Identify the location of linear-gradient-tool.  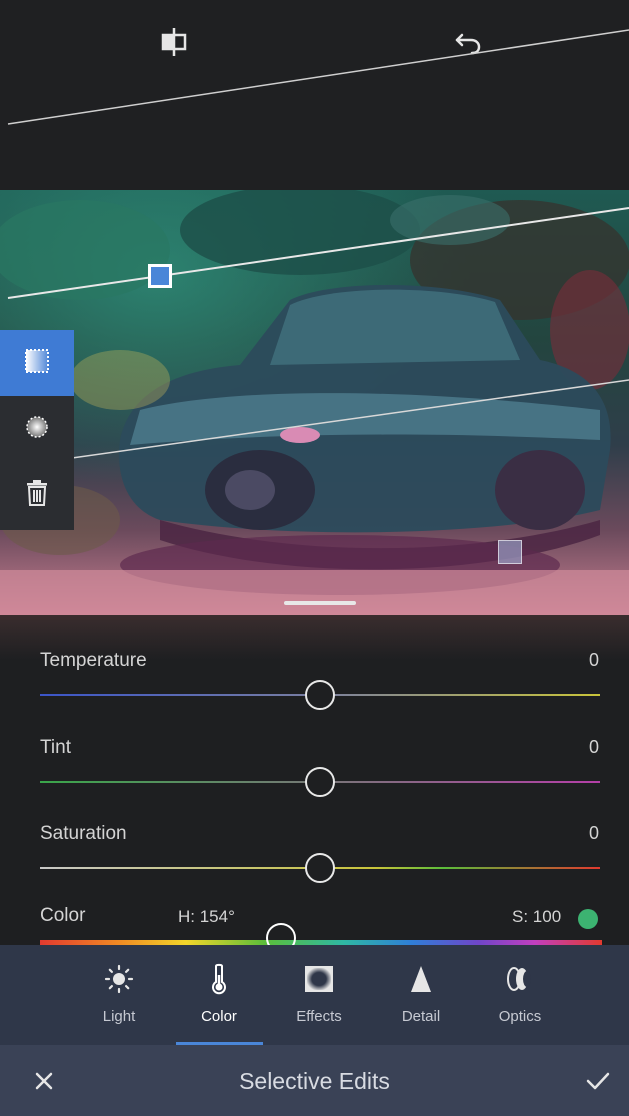
(37, 363).